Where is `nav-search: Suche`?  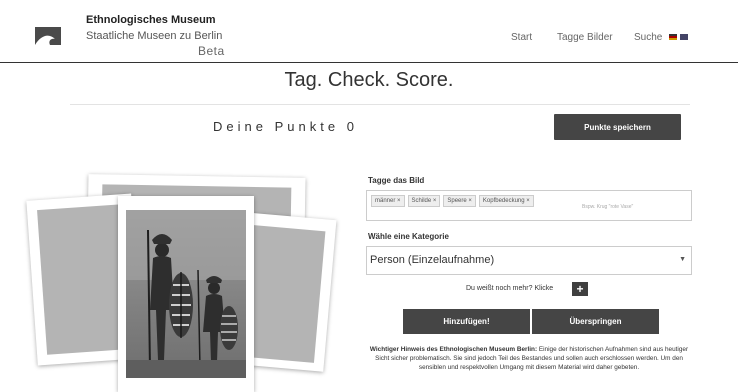 nav-search: Suche is located at coordinates (648, 37).